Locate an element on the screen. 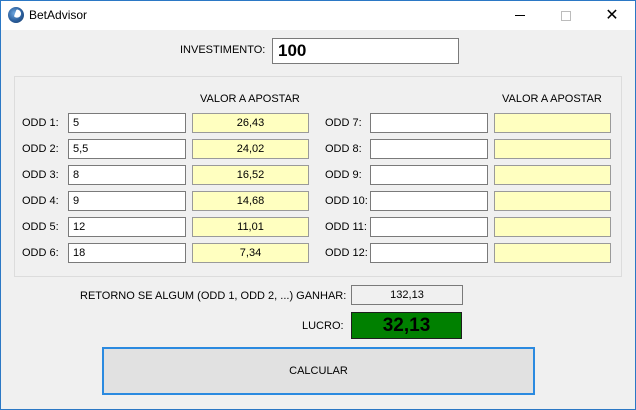  odd-2-valor-output: 24,02 is located at coordinates (250, 149).